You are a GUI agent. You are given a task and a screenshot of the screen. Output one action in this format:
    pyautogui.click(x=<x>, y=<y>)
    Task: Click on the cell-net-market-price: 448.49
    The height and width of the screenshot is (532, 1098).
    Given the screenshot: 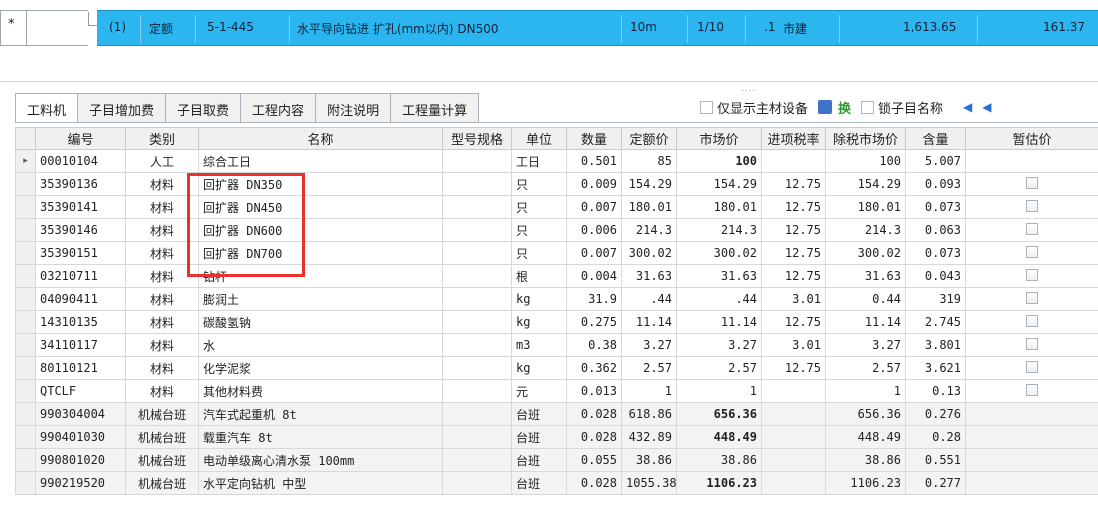 What is the action you would take?
    pyautogui.click(x=865, y=437)
    